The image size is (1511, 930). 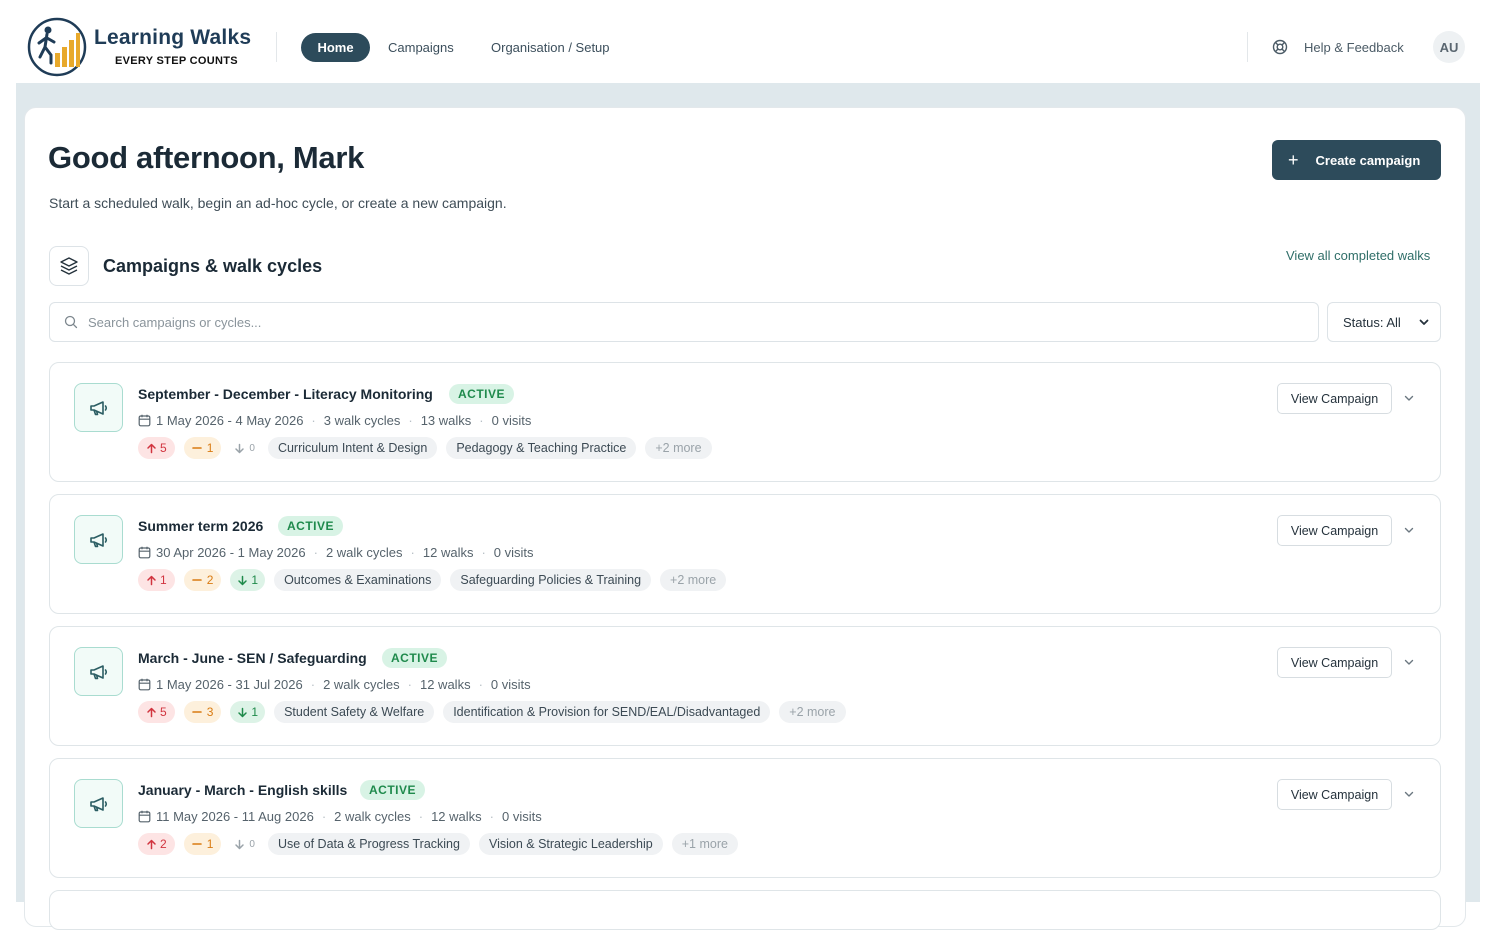 I want to click on page-title: Good afternoon, Mark, so click(x=206, y=157).